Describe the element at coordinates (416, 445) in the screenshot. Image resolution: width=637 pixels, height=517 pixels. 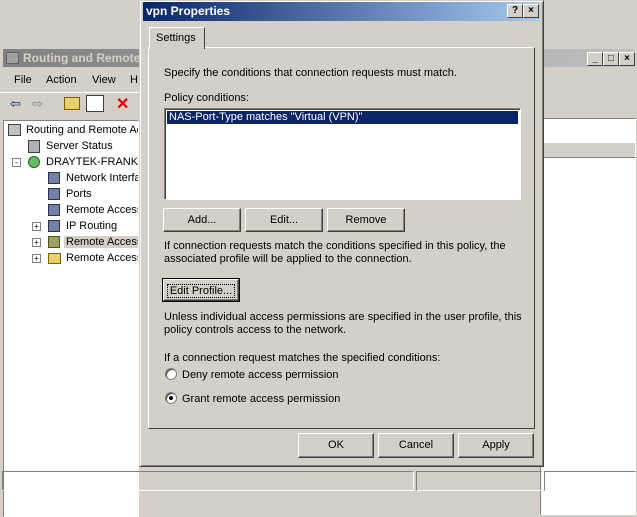
I see `cancel-button: Cancel` at that location.